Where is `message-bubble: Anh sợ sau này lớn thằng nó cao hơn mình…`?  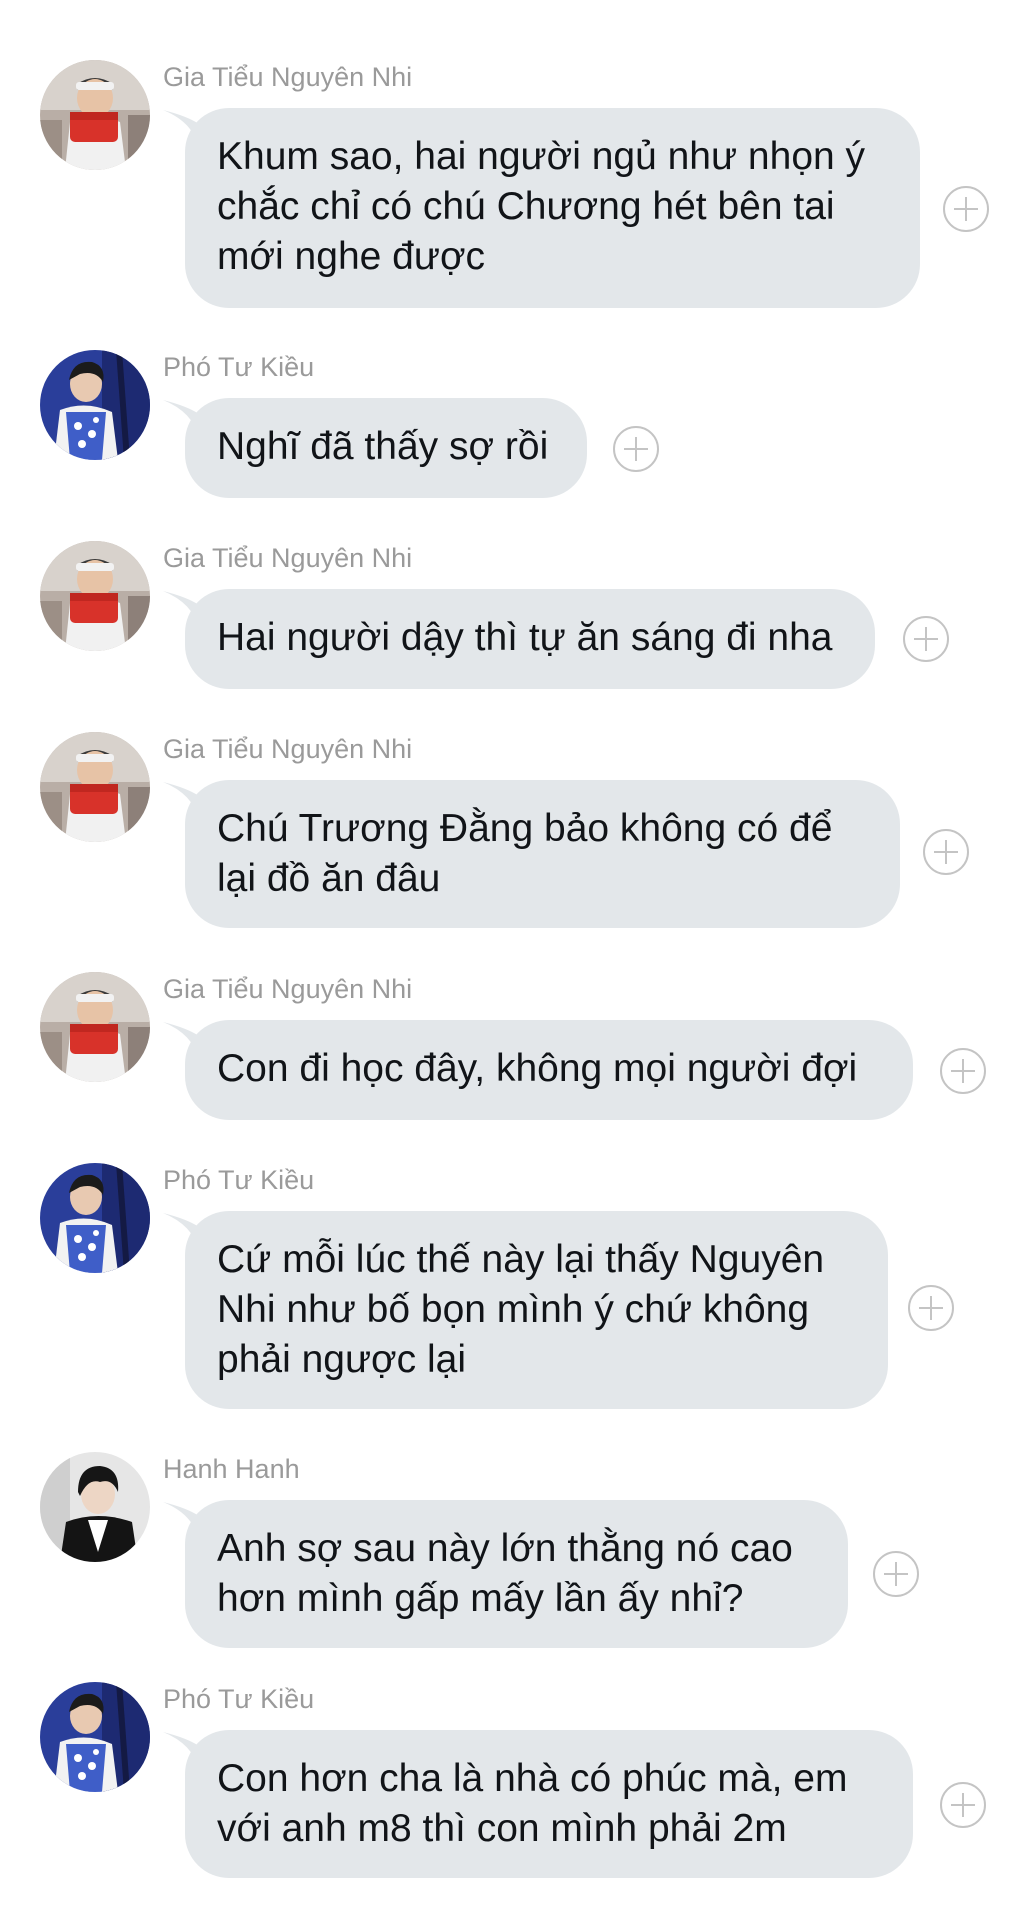
message-bubble: Anh sợ sau này lớn thằng nó cao hơn mình… is located at coordinates (516, 1574).